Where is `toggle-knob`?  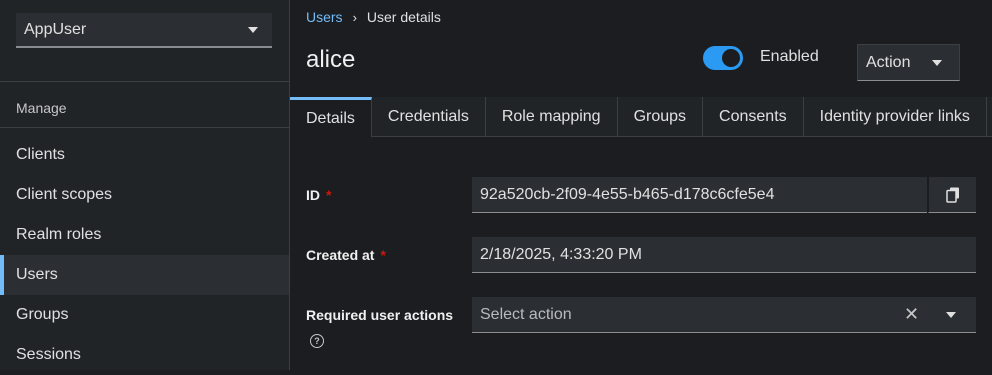
toggle-knob is located at coordinates (731, 58).